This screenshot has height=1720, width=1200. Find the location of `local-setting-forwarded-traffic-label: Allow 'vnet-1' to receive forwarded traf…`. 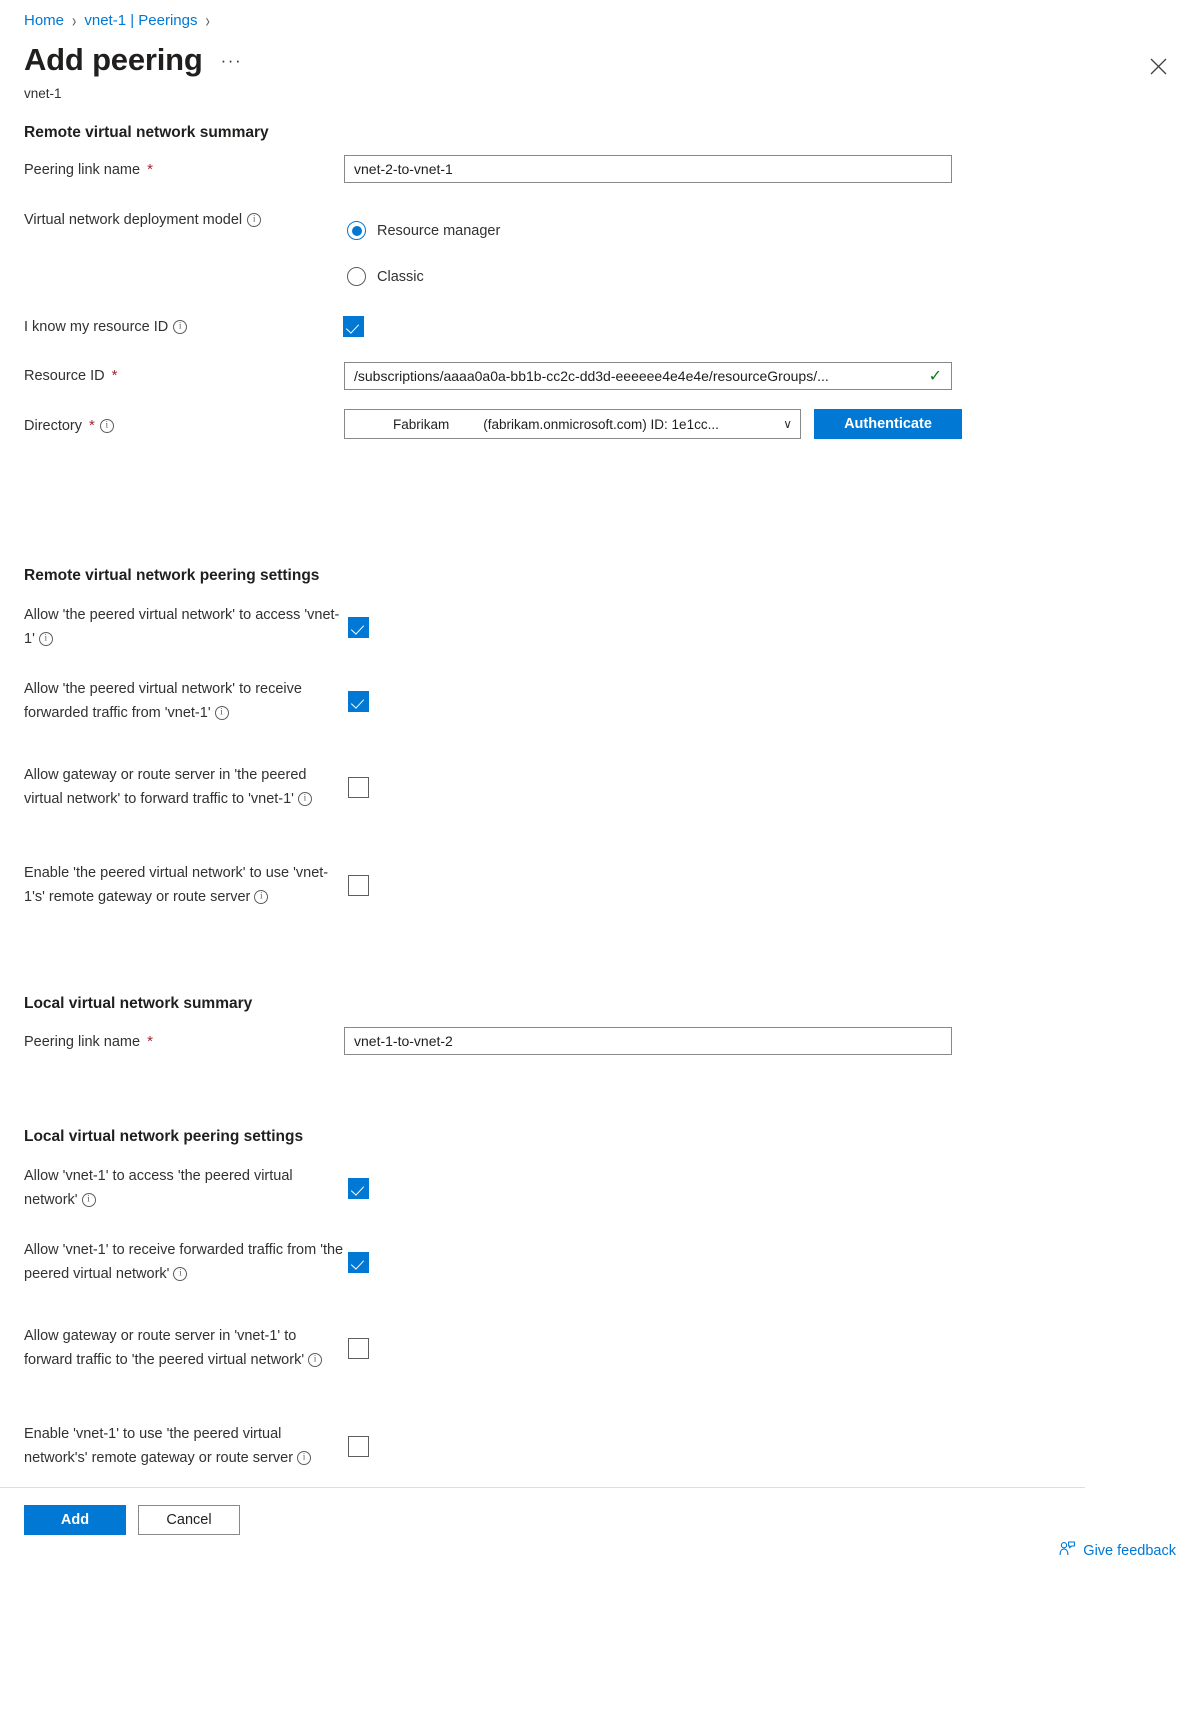

local-setting-forwarded-traffic-label: Allow 'vnet-1' to receive forwarded traf… is located at coordinates (185, 1262).